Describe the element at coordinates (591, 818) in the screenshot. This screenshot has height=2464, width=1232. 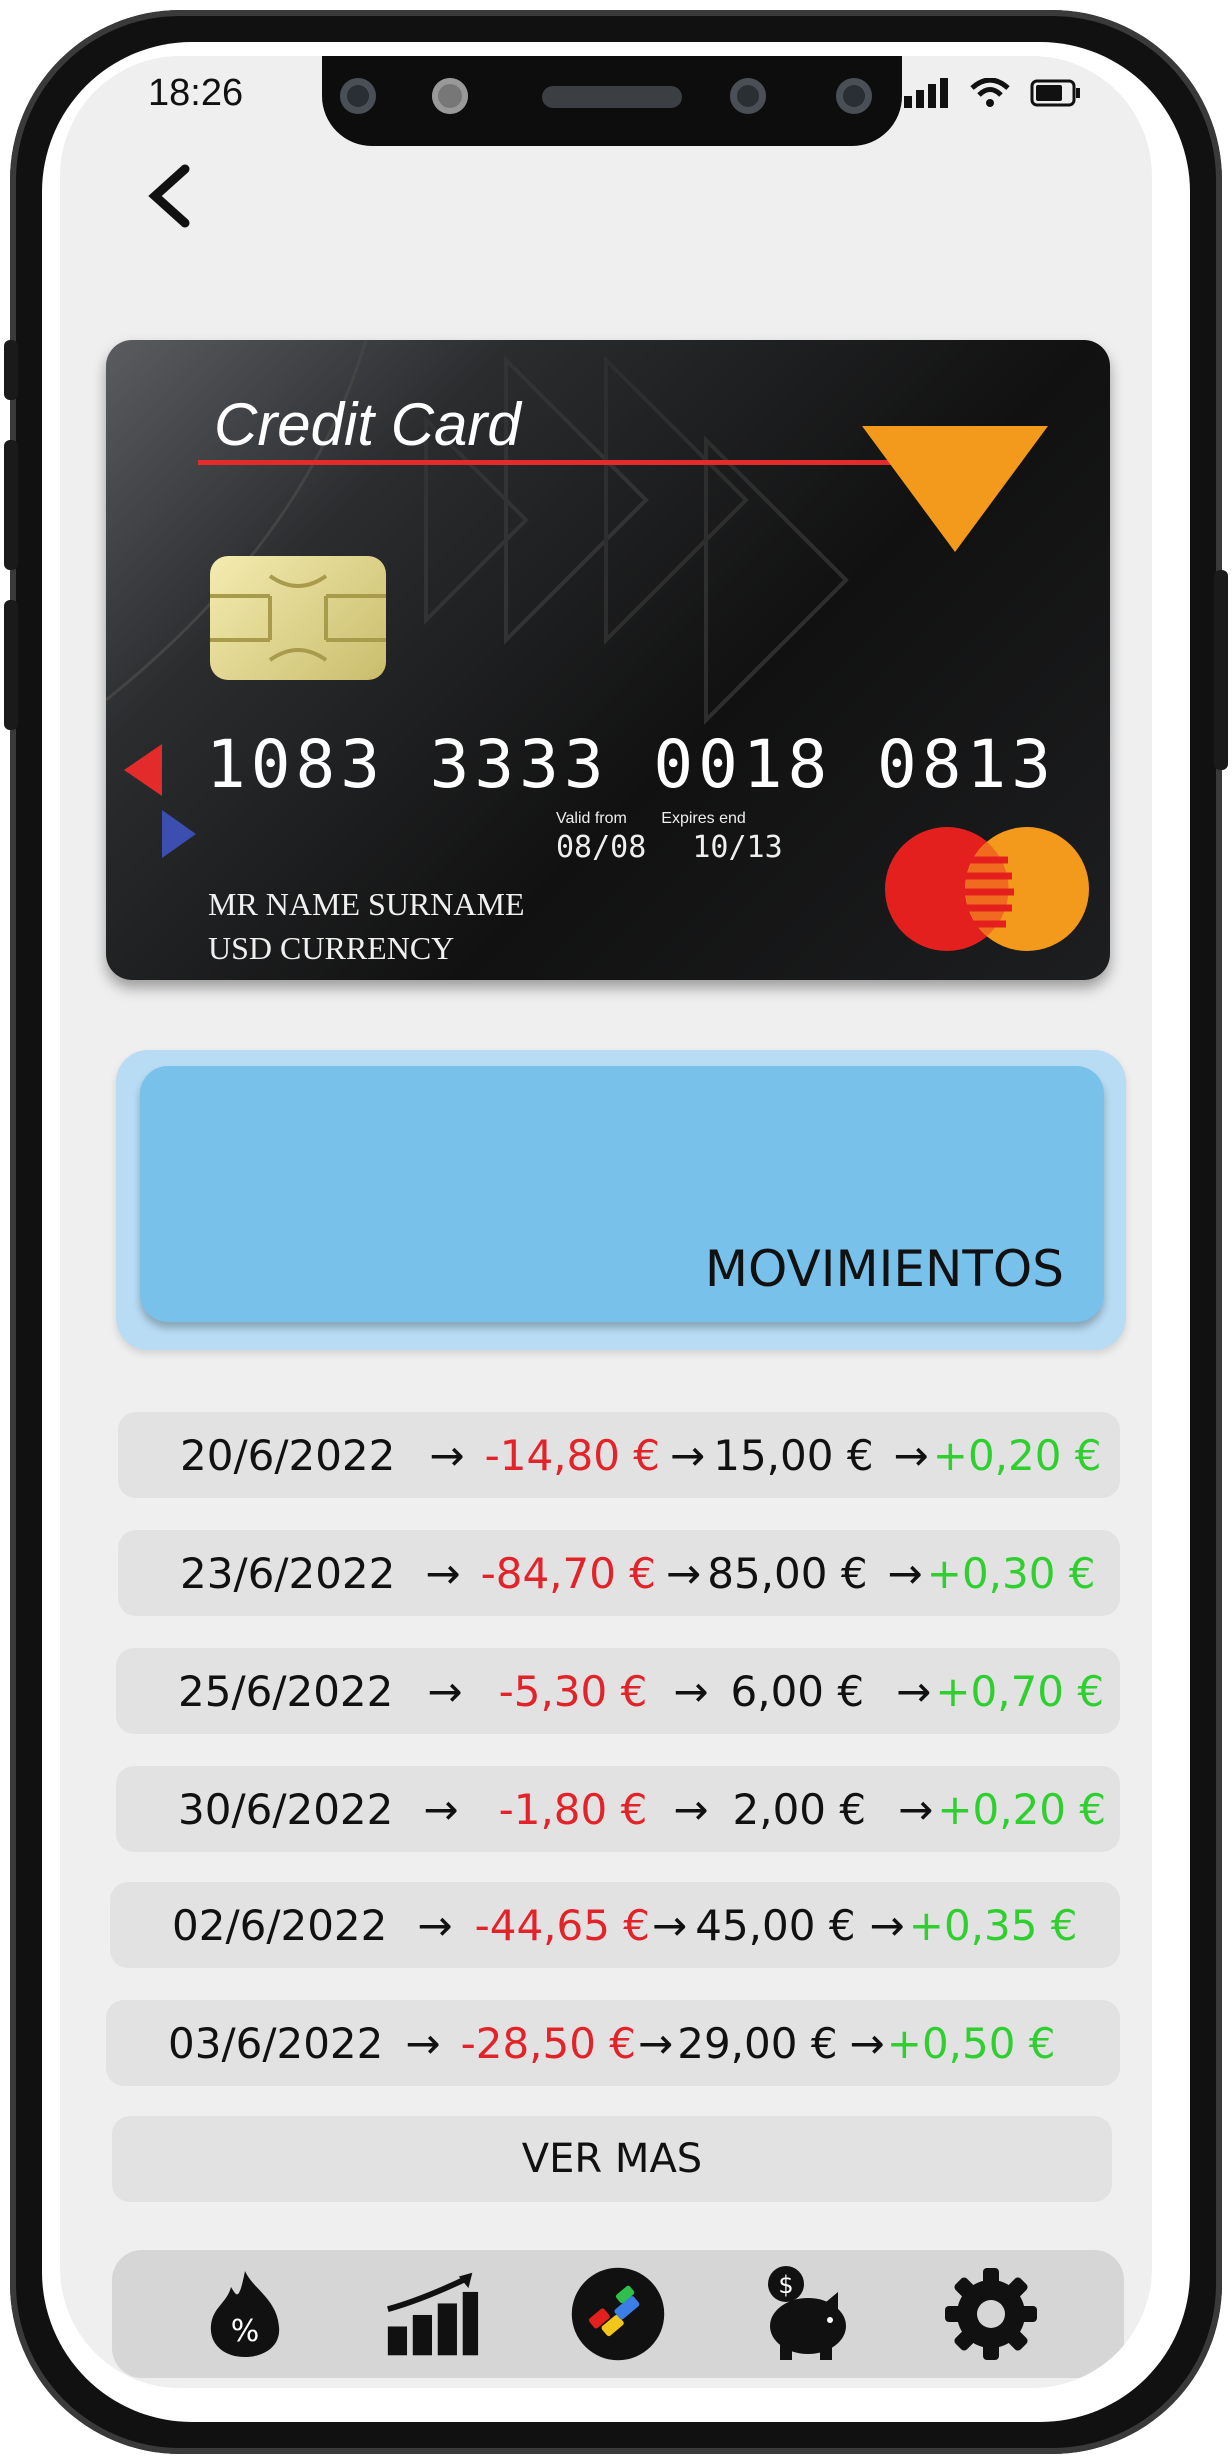
I see `valid-from-label: Valid from` at that location.